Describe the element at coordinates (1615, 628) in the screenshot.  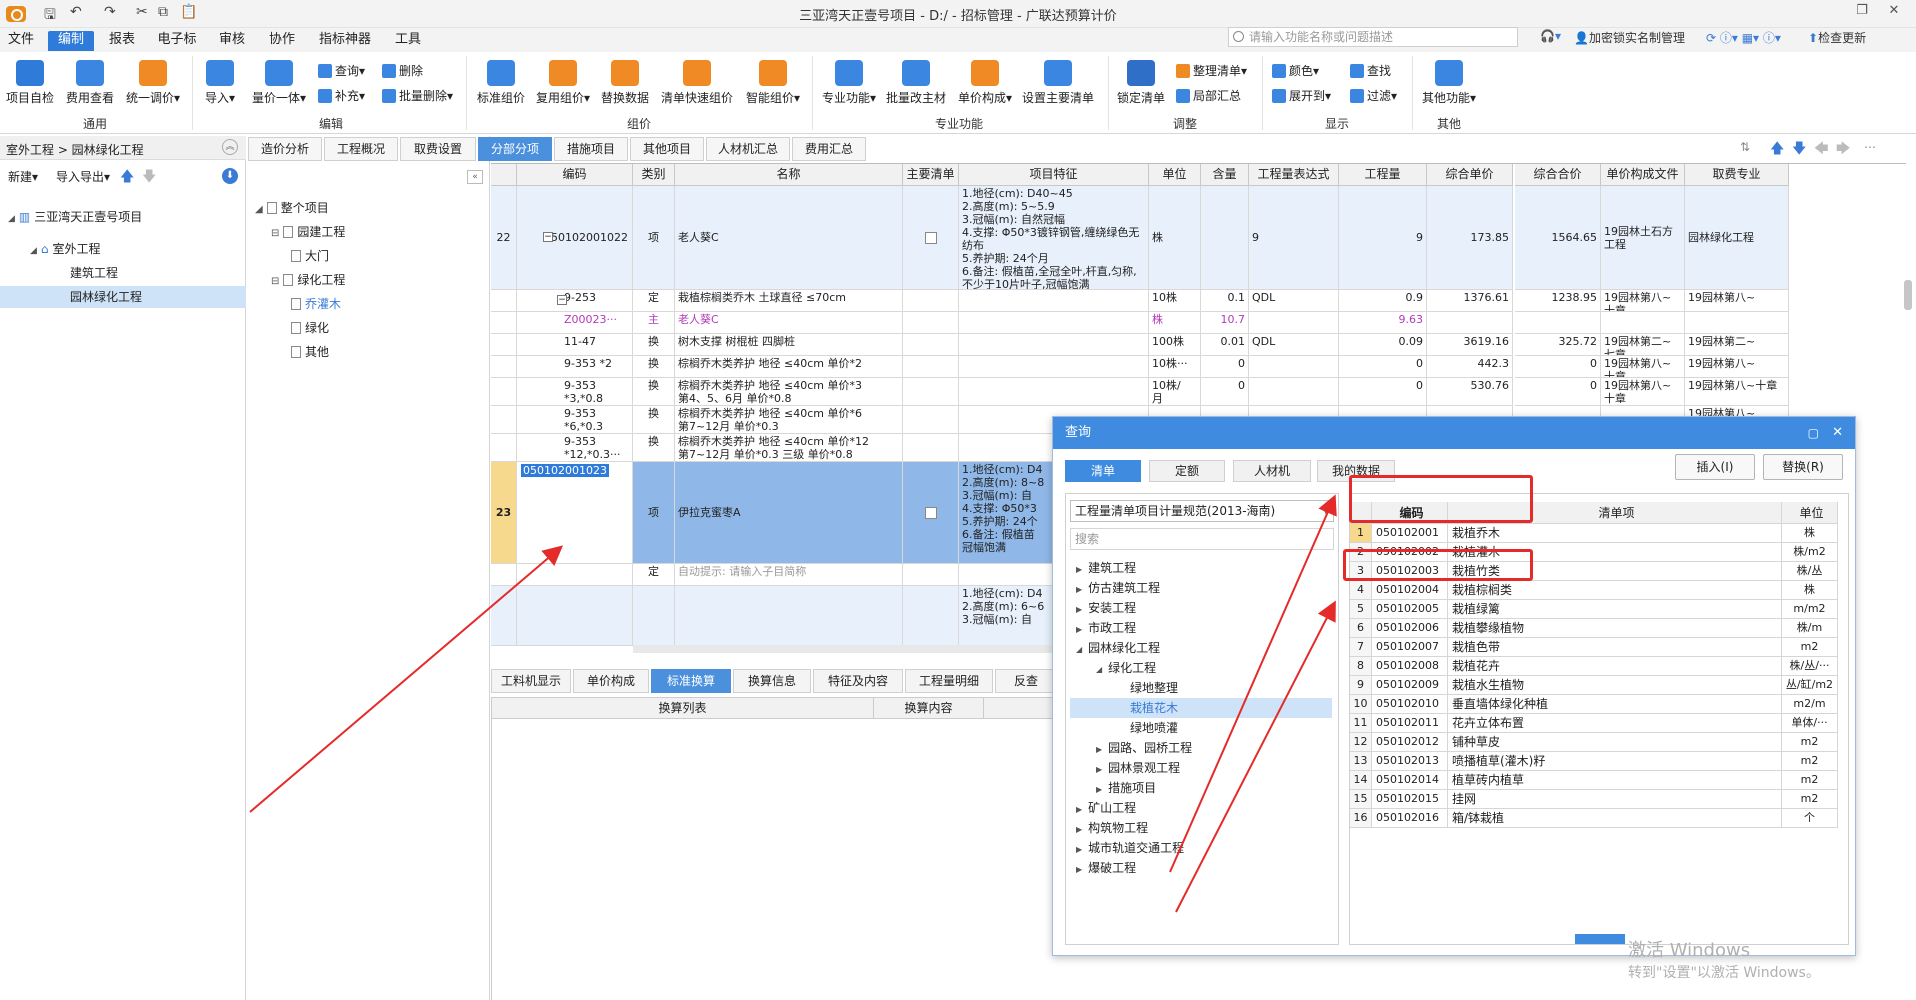
I see `list-cell: 栽植攀缘植物` at that location.